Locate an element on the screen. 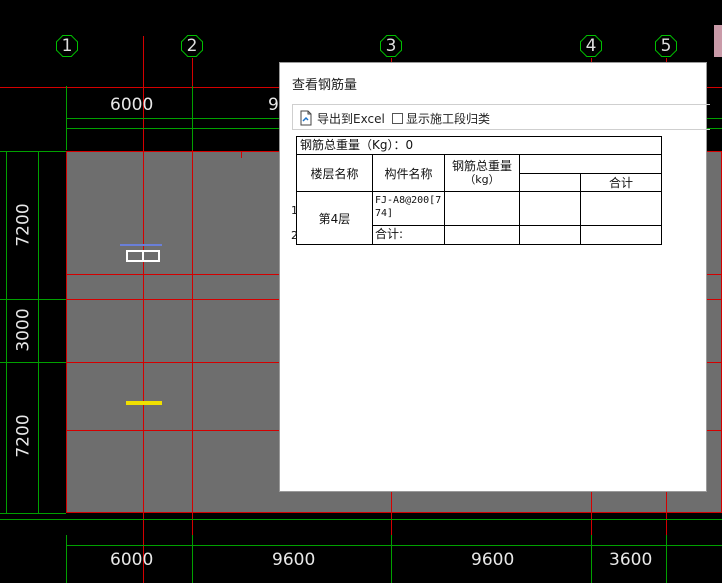 This screenshot has width=722, height=583. dim-tick-t1 is located at coordinates (66, 118).